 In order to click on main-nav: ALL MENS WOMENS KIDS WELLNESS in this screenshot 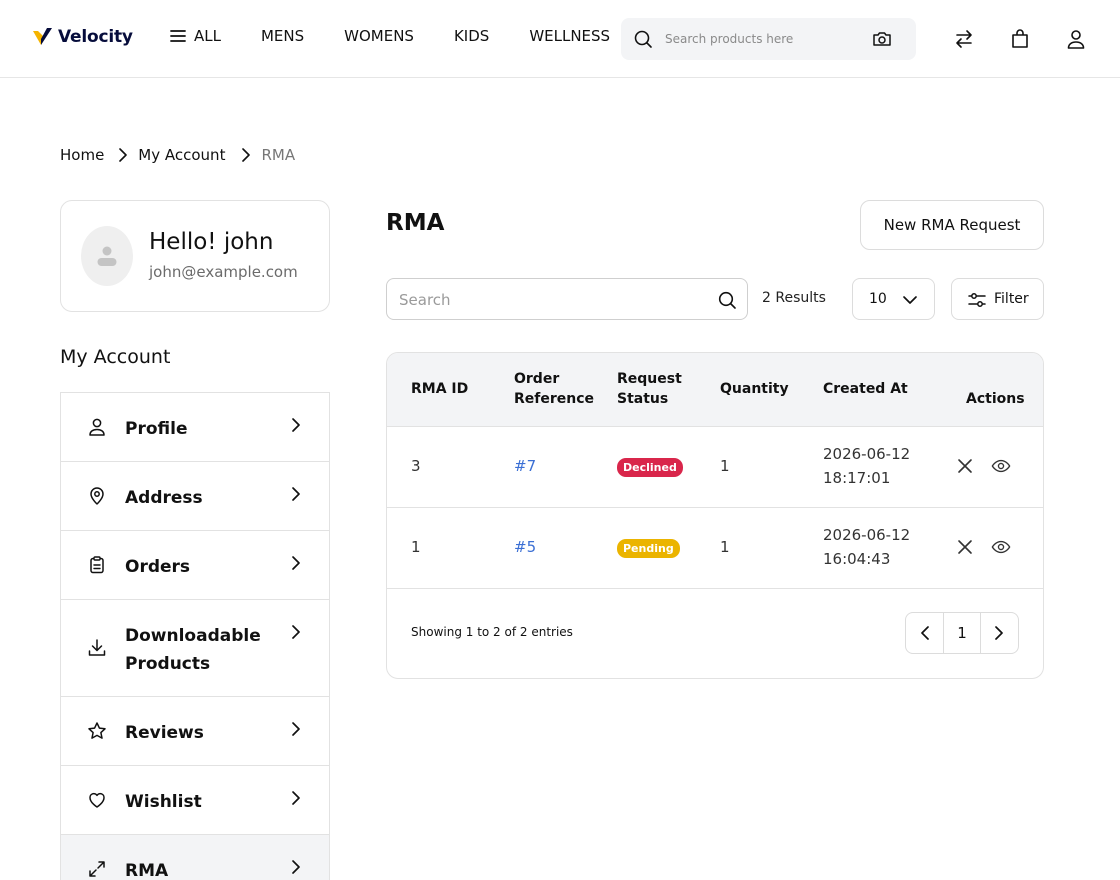, I will do `click(390, 36)`.